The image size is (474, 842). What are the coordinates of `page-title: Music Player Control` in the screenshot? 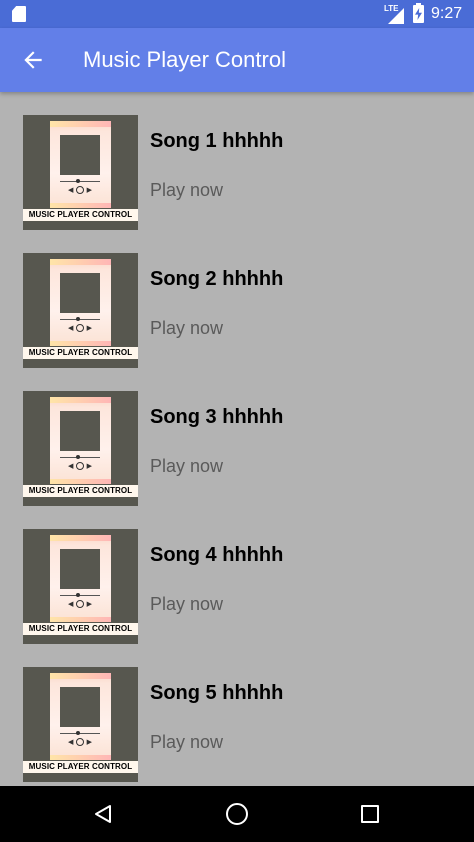 It's located at (184, 59).